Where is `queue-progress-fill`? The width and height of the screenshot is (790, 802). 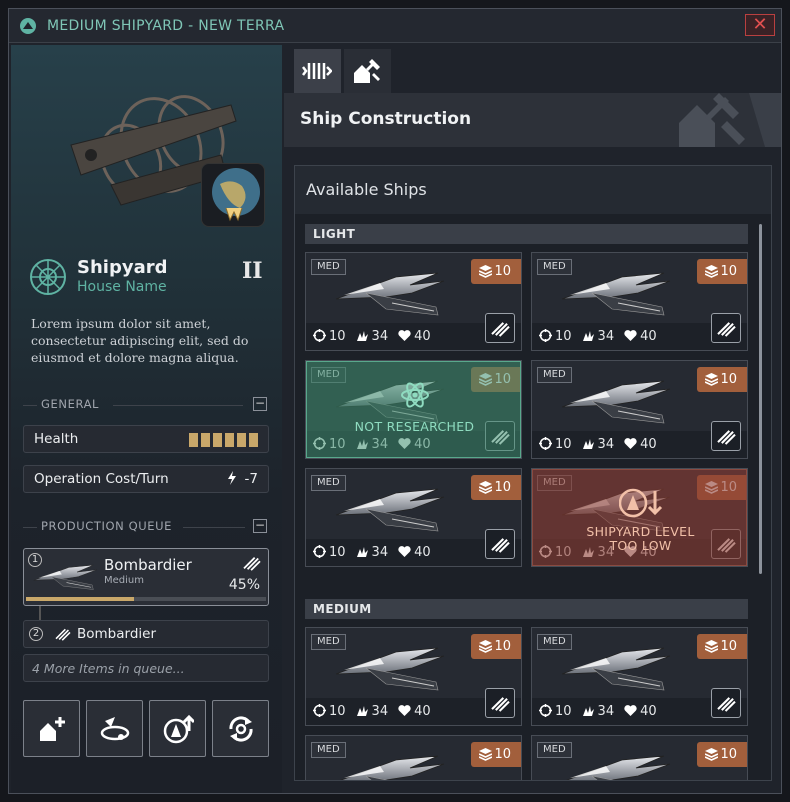 queue-progress-fill is located at coordinates (80, 599).